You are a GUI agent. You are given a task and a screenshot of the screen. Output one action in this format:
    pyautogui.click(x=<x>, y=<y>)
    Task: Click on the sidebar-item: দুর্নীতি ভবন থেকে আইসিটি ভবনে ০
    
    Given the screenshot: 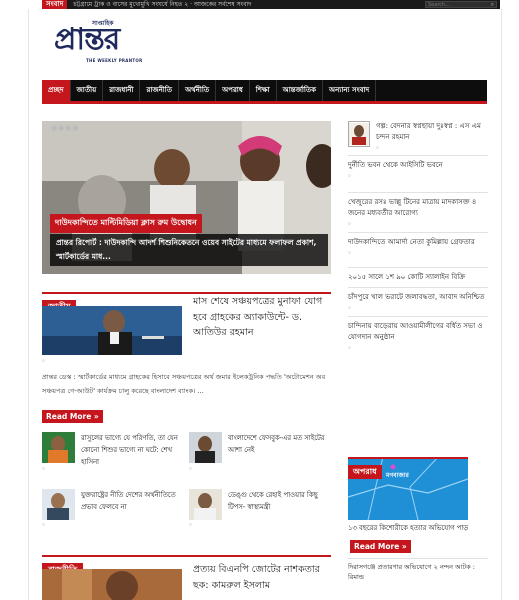 What is the action you would take?
    pyautogui.click(x=418, y=169)
    